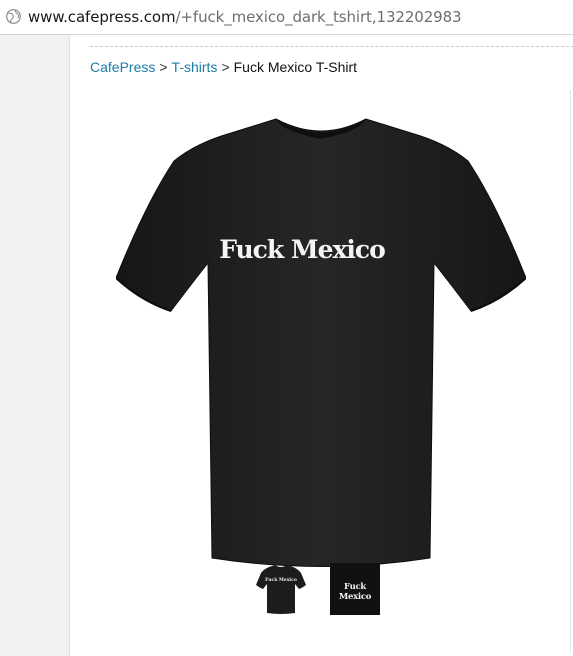  I want to click on breadcrumb: CafePress > T-shirts > Fuck Mexico T-Shirt, so click(223, 67).